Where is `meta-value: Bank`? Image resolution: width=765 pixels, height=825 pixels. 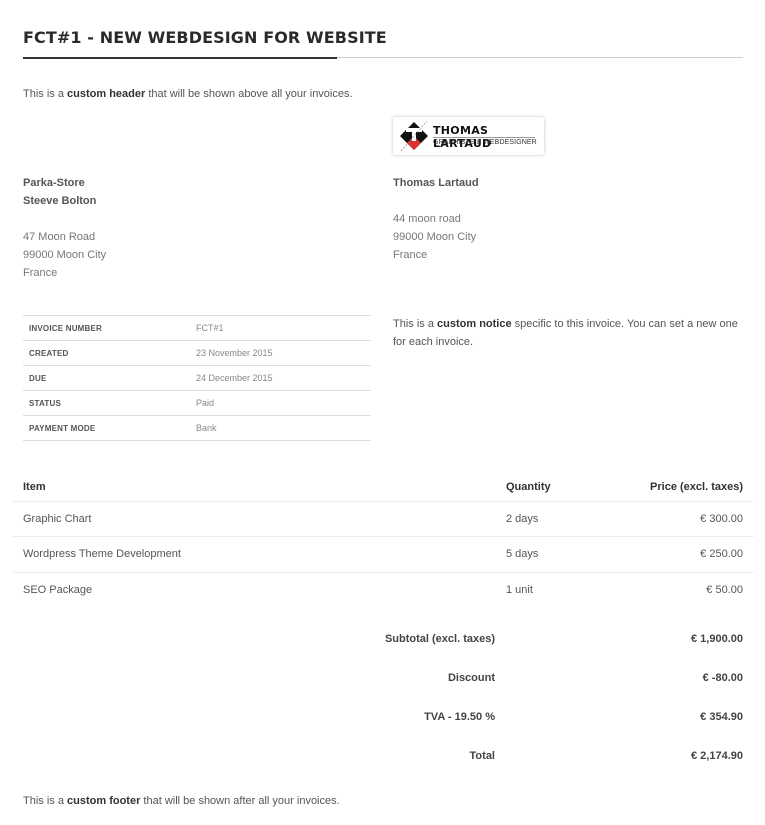 meta-value: Bank is located at coordinates (283, 428).